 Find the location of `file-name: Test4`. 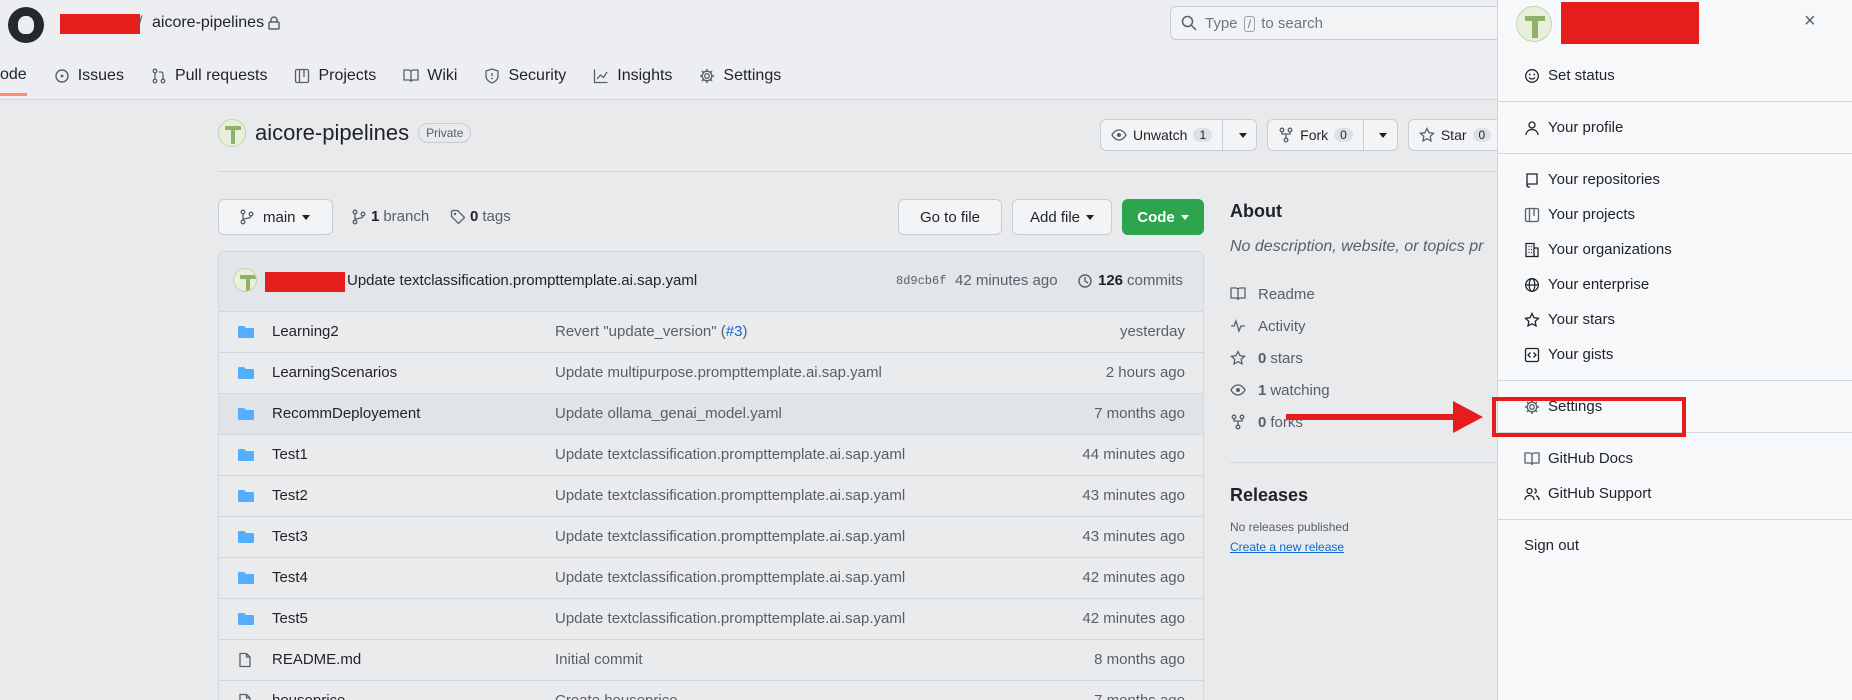

file-name: Test4 is located at coordinates (290, 577).